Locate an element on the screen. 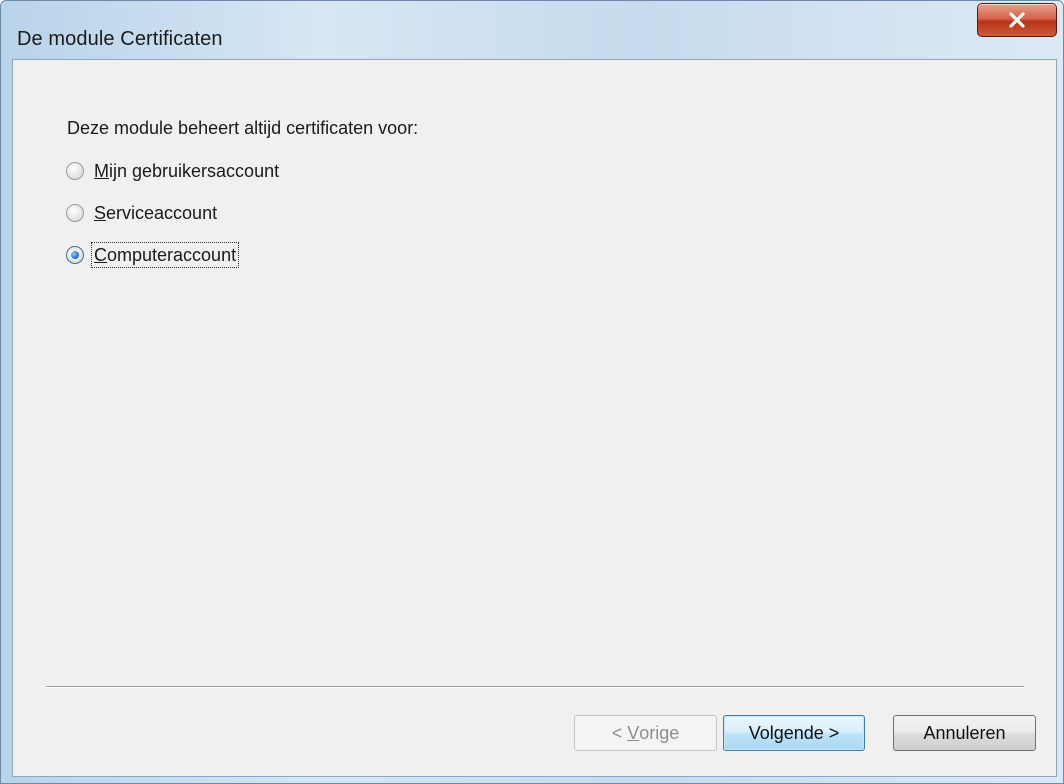 The width and height of the screenshot is (1064, 784). close-button is located at coordinates (1017, 20).